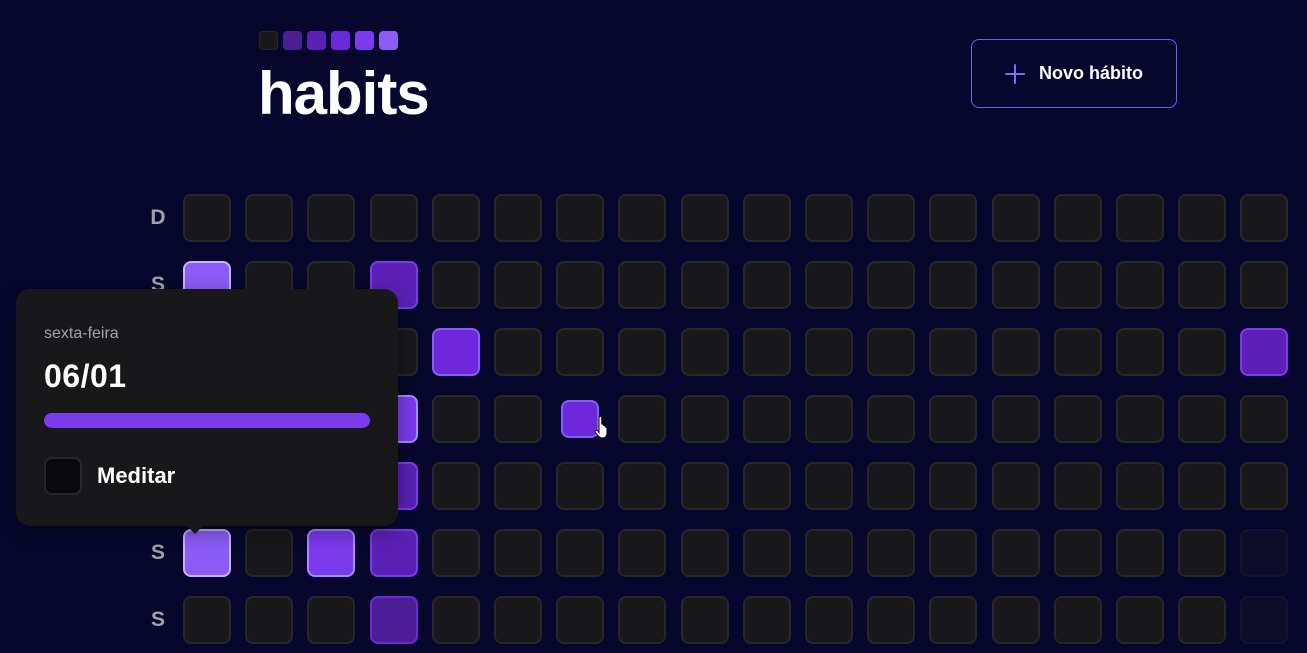 Image resolution: width=1307 pixels, height=653 pixels. I want to click on habit-checkbox, so click(63, 476).